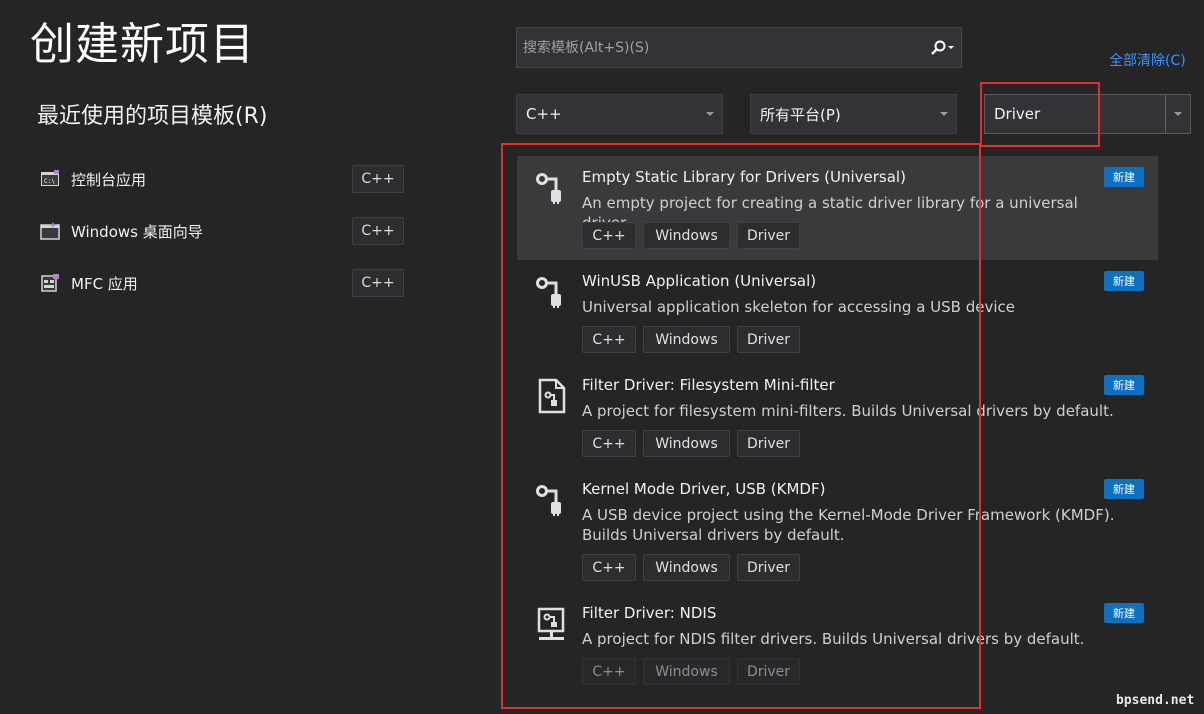 The height and width of the screenshot is (714, 1204). What do you see at coordinates (699, 281) in the screenshot?
I see `template-name: WinUSB Application (Universal)` at bounding box center [699, 281].